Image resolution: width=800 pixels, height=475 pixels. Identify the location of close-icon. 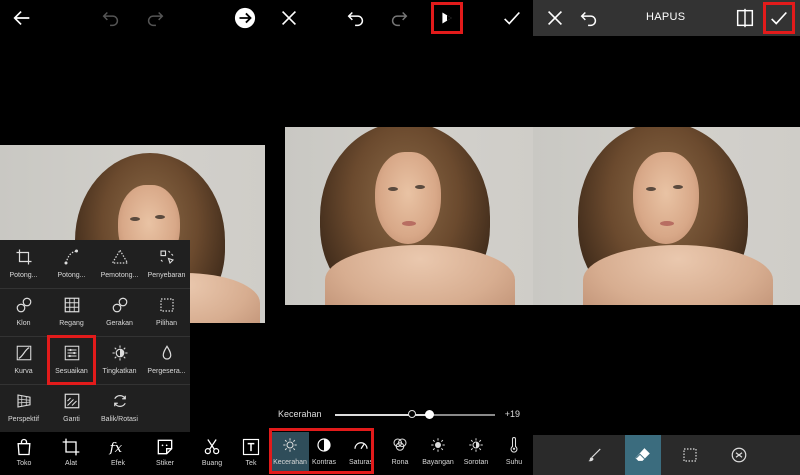
(555, 18).